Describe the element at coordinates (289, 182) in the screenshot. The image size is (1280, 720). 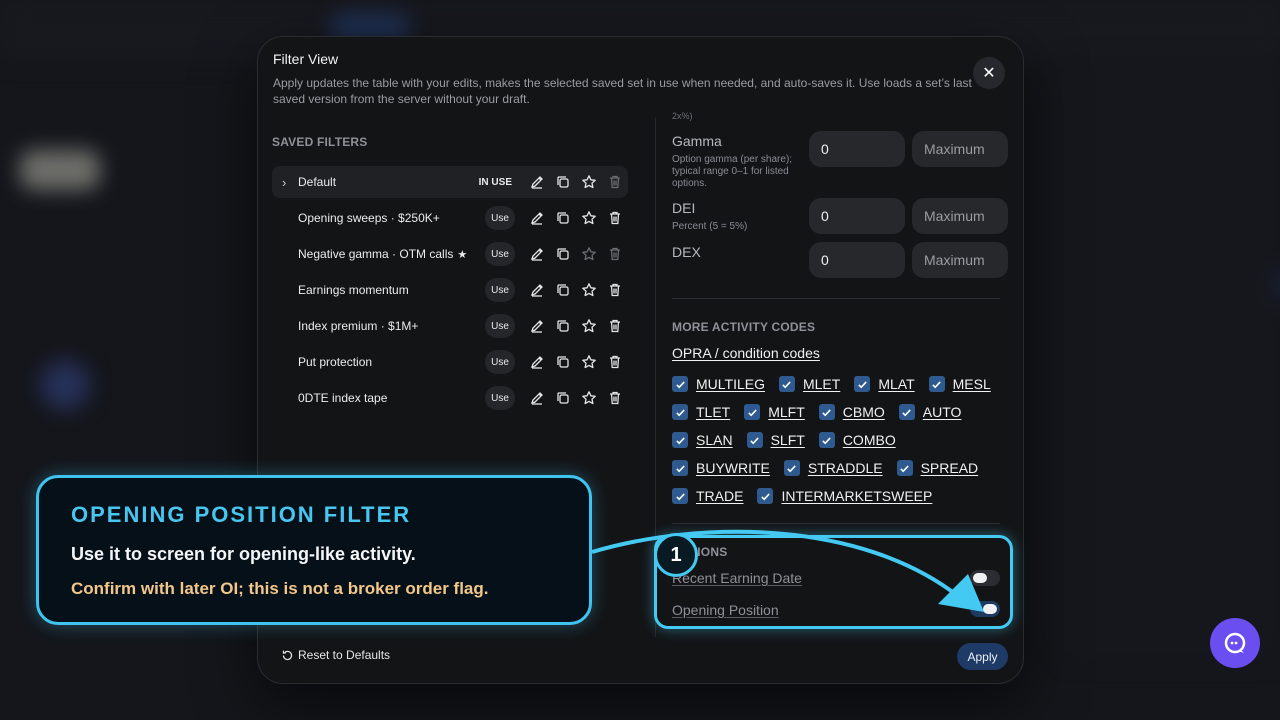
I see `chevron-right-icon: ›` at that location.